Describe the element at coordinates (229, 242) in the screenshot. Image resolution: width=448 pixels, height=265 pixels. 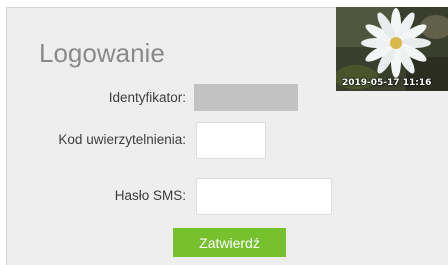
I see `submit-button: Zatwierdź` at that location.